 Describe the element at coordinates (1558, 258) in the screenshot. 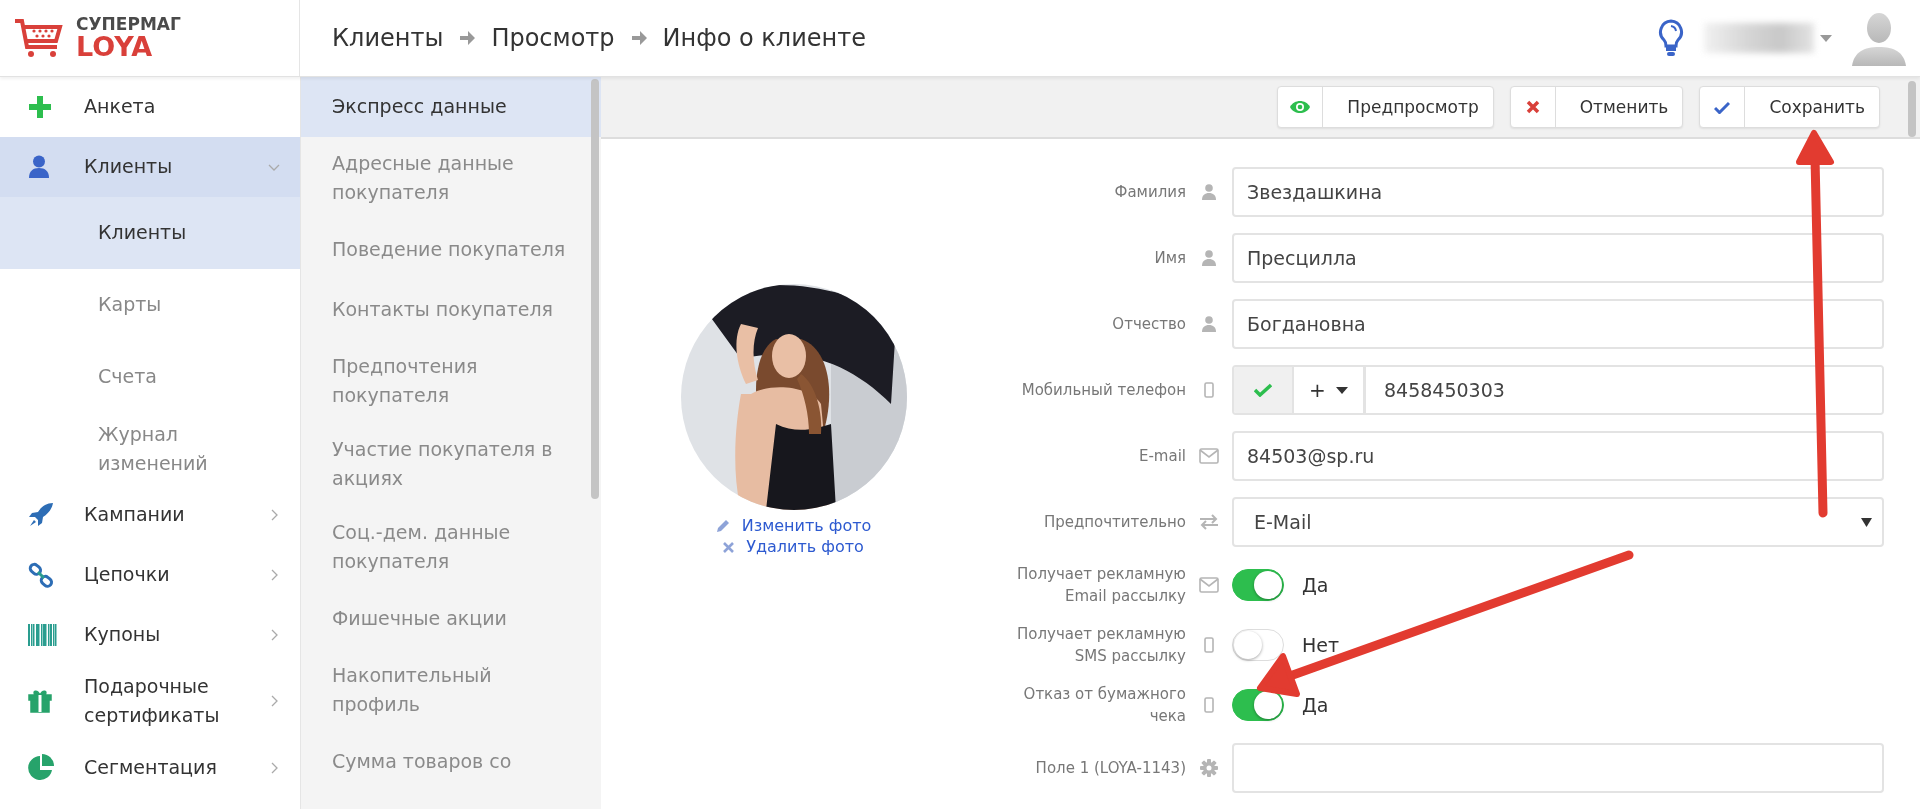

I see `text-field: Пресцилла` at that location.